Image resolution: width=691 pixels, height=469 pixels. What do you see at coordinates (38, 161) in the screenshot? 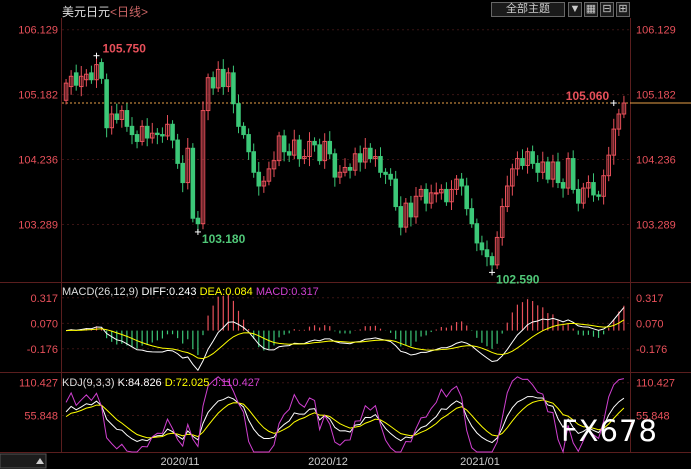
I see `y-tick-label-left: 104.236` at bounding box center [38, 161].